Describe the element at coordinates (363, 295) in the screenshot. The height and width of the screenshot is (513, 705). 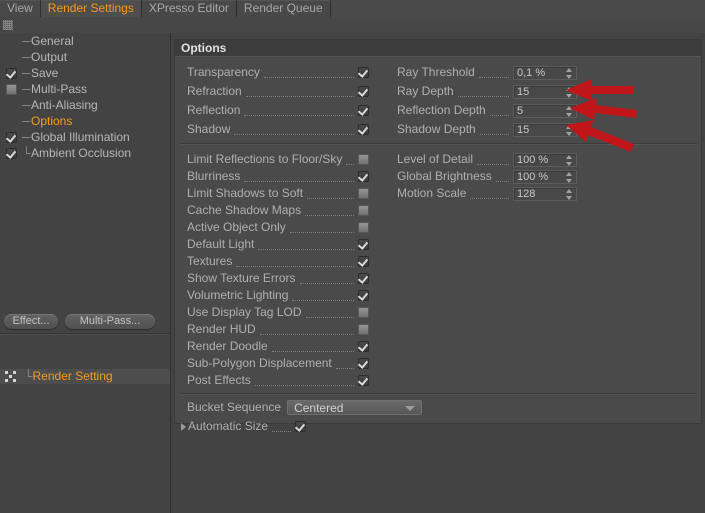
I see `option-checkbox-volumetric-lighting` at that location.